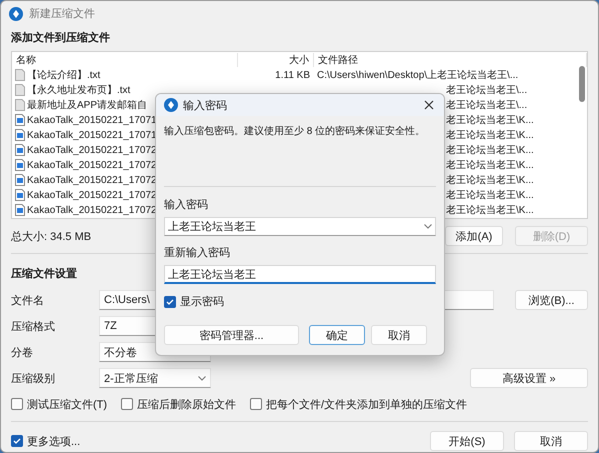  I want to click on file-name: 【永久地址发布页】.txt, so click(78, 91).